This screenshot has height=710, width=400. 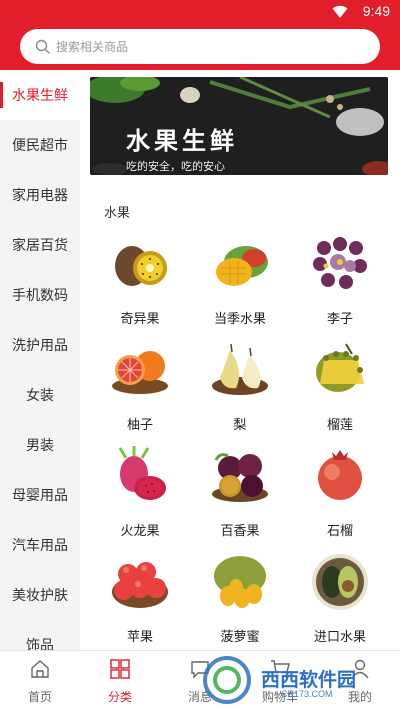 I want to click on product-name: 百香果, so click(x=240, y=531).